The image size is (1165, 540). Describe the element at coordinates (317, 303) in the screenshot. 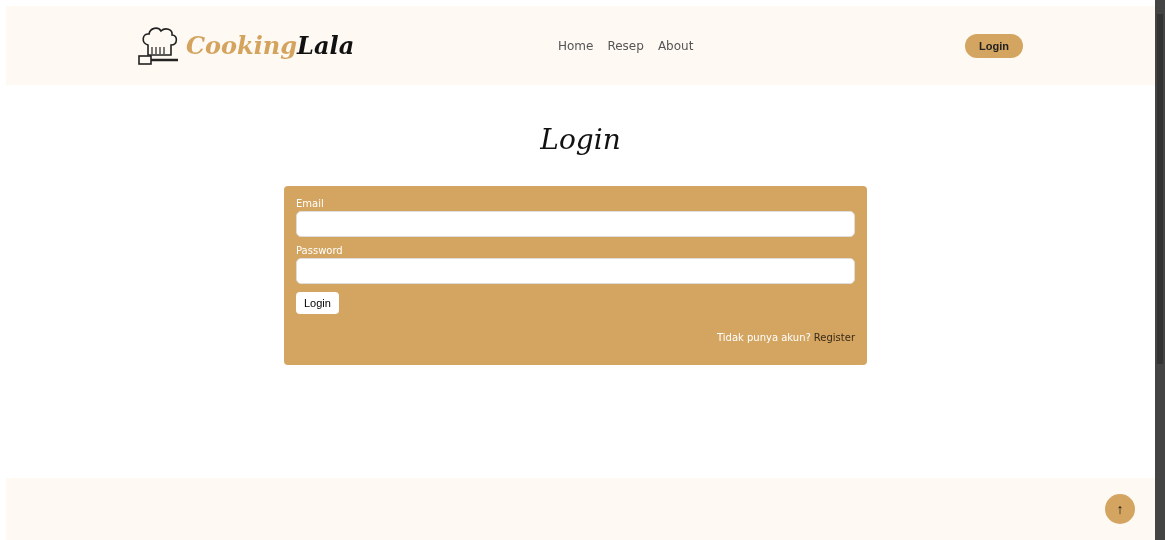

I see `submit-button: Login` at that location.